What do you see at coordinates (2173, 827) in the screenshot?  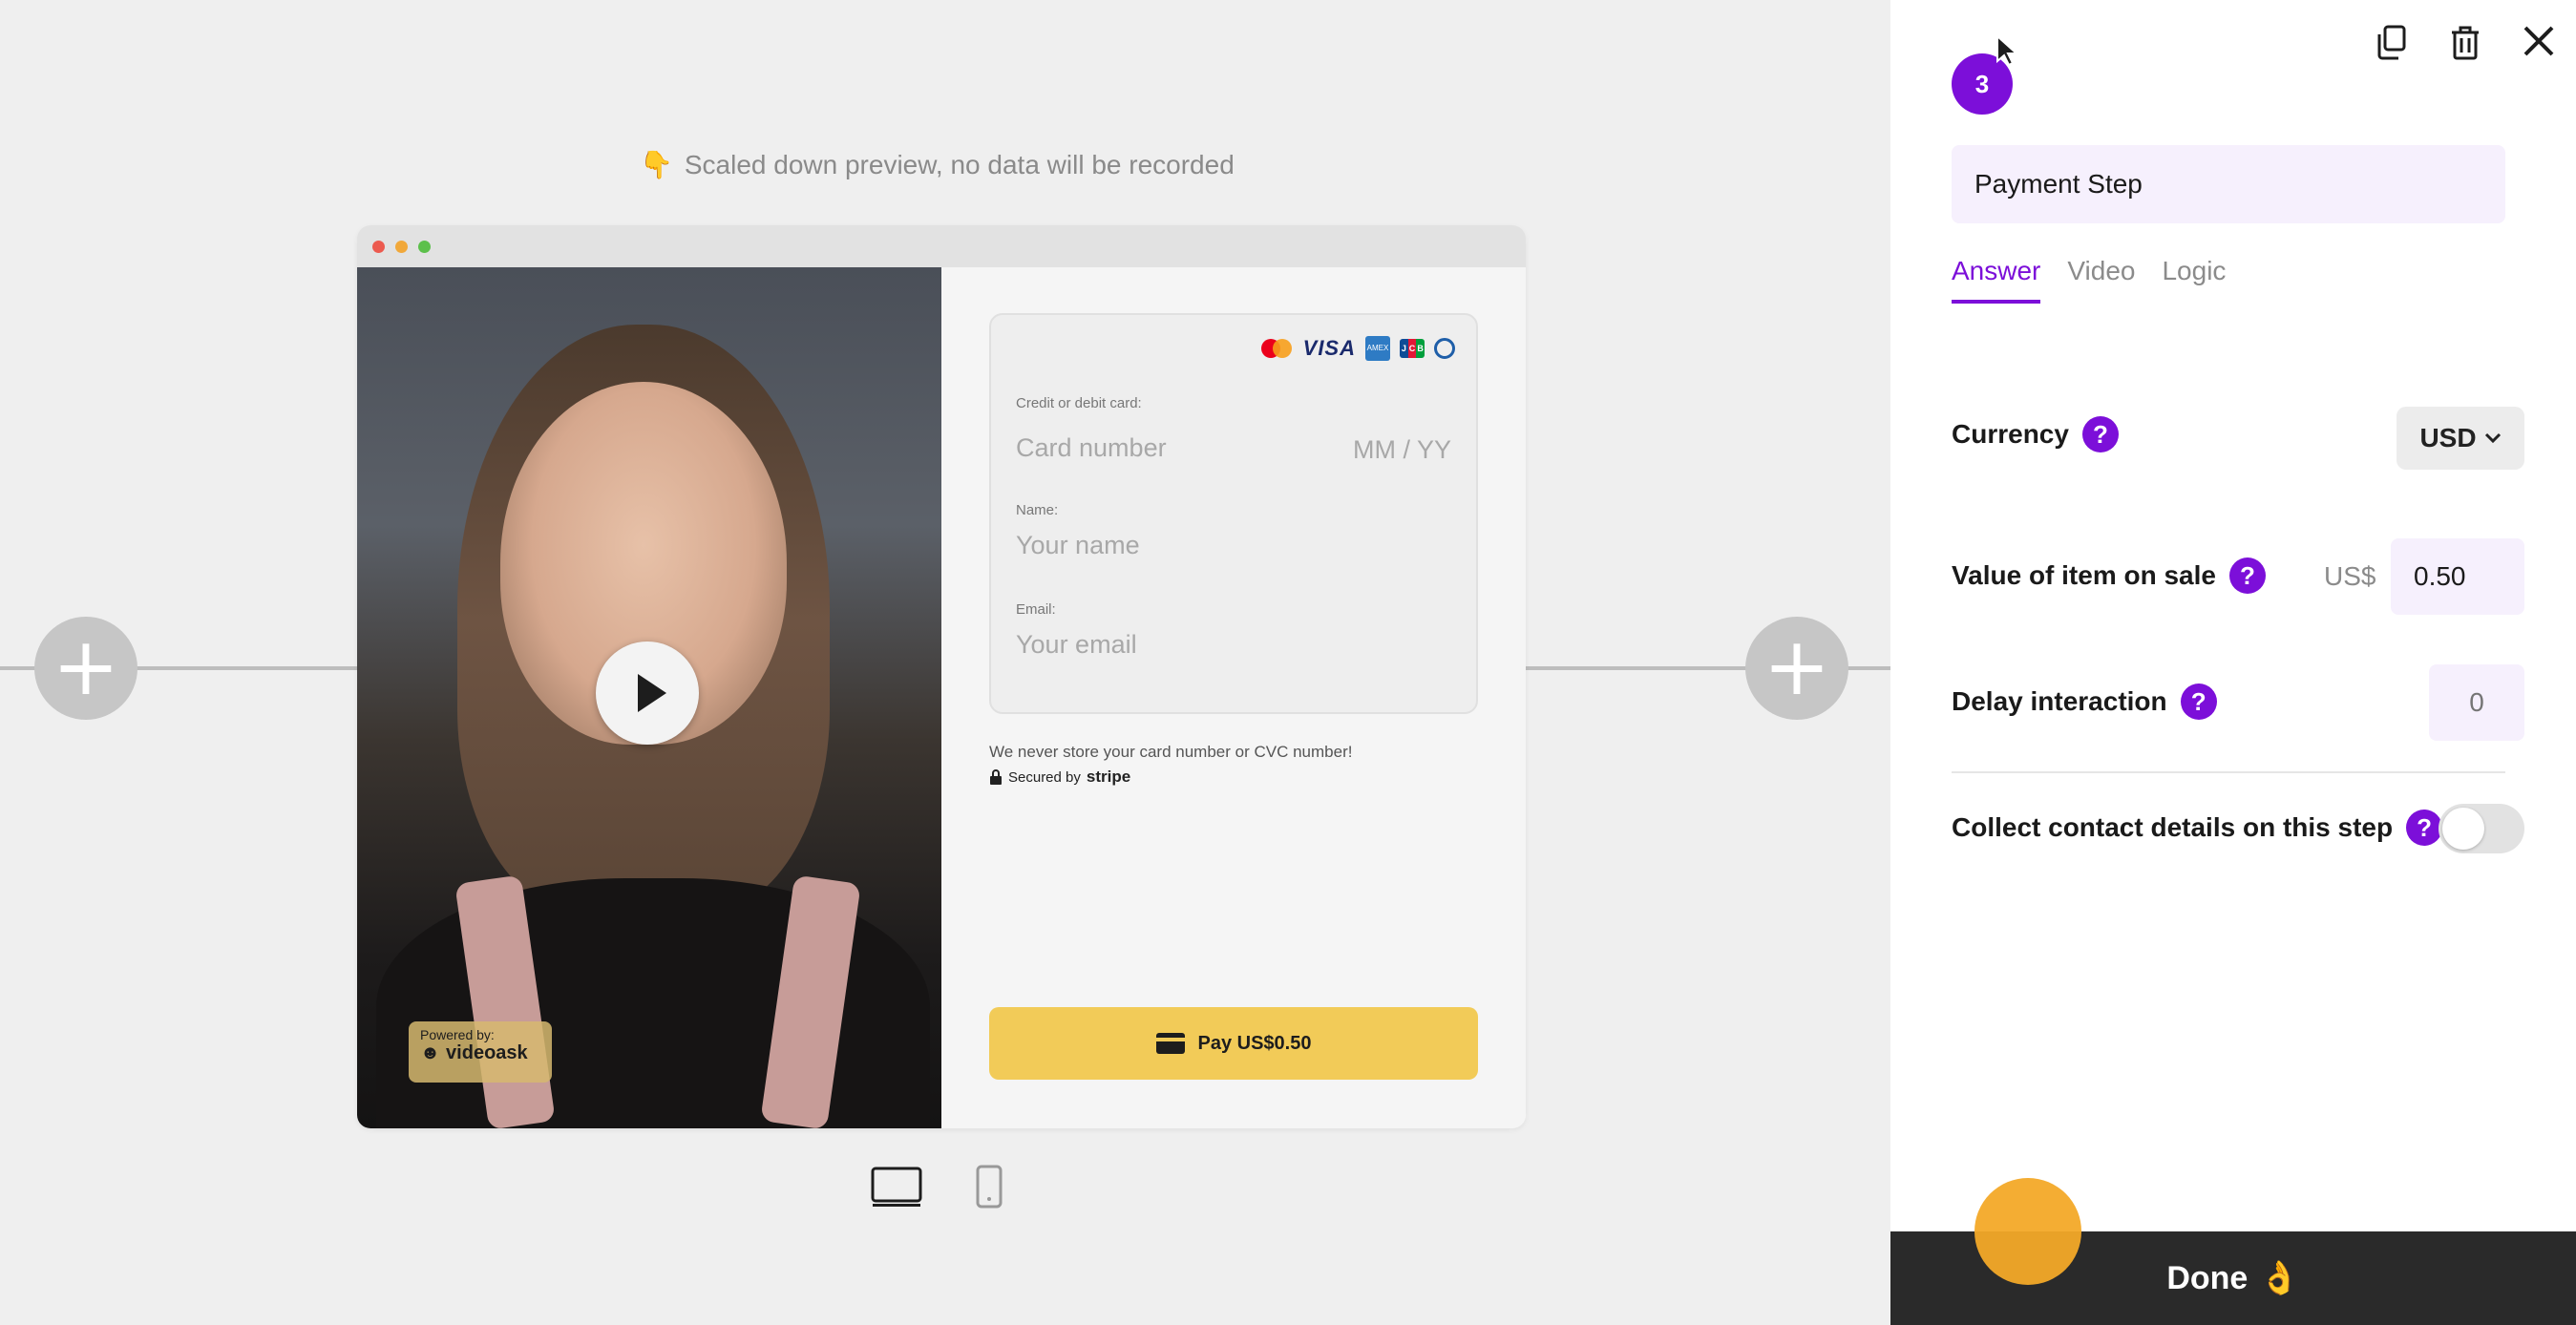 I see `collect-contact-label: Collect contact details on this step` at bounding box center [2173, 827].